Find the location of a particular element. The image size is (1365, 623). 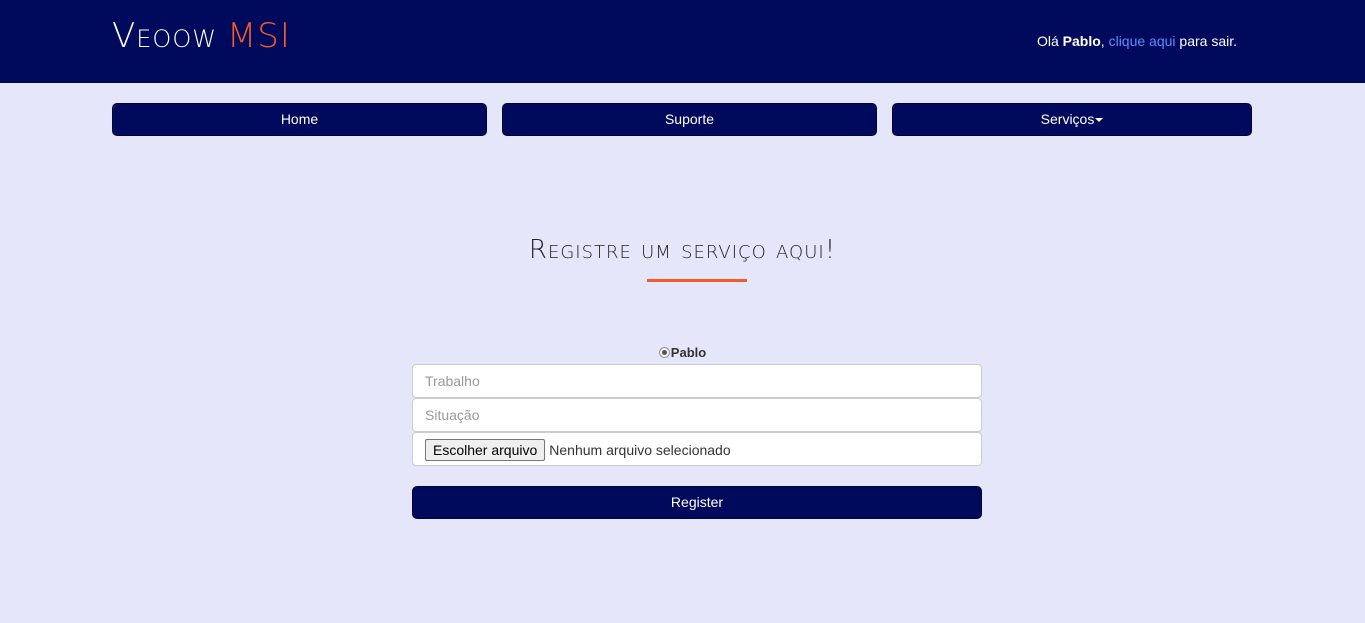

greeting-comma: , is located at coordinates (1104, 41).